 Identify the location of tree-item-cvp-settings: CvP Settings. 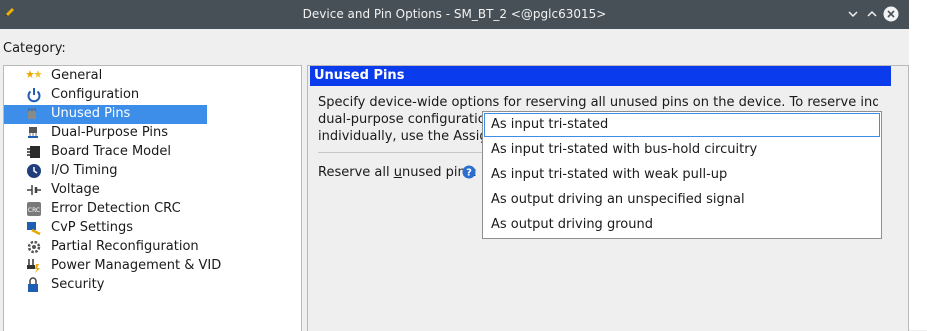
(105, 228).